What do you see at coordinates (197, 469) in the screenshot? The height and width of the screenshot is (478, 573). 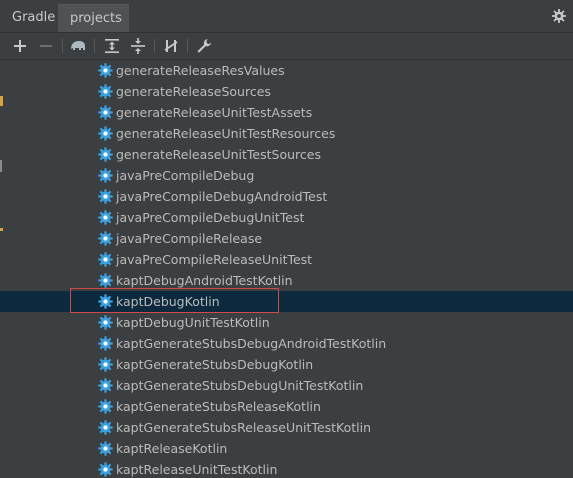 I see `task-label: kaptReleaseUnitTestKotlin` at bounding box center [197, 469].